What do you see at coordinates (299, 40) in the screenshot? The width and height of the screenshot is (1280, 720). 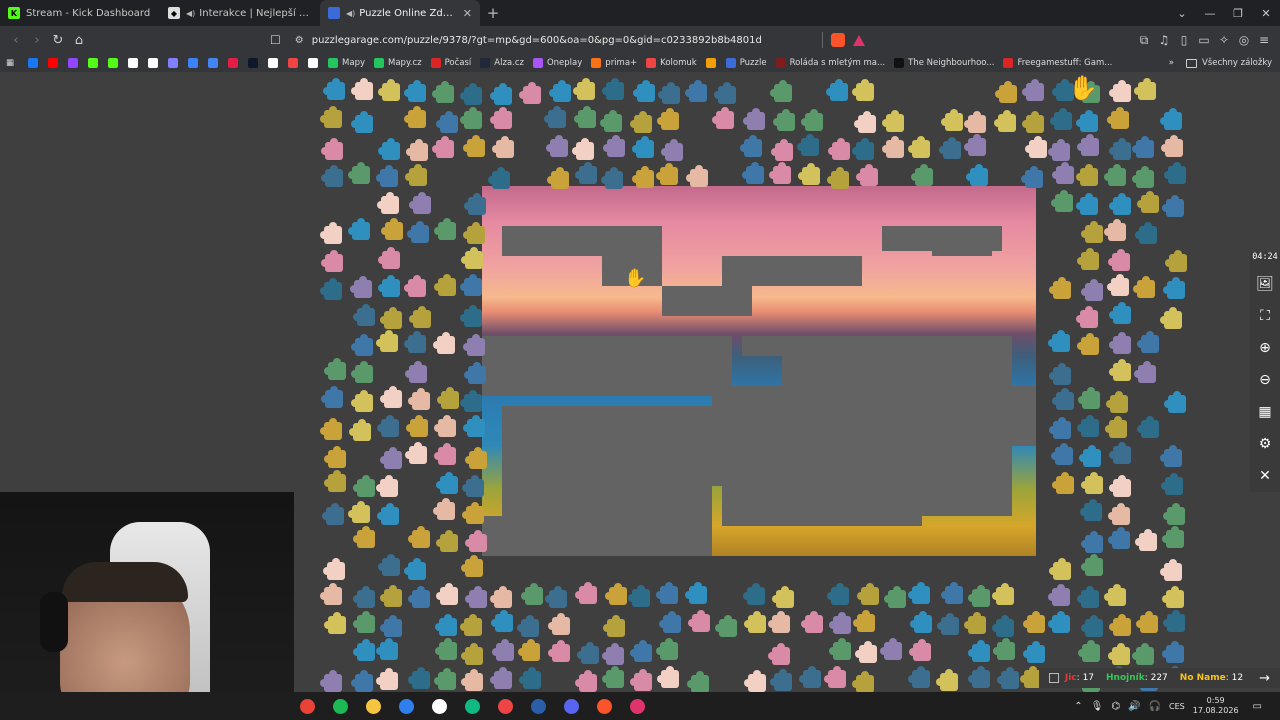 I see `site-settings-icon: ⚙` at bounding box center [299, 40].